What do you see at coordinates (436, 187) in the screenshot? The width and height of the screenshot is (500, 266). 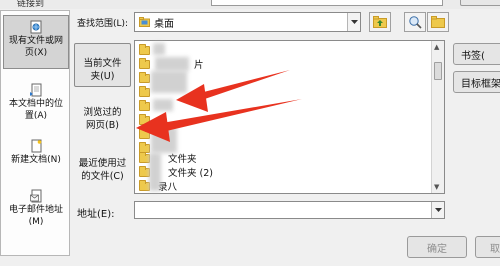 I see `scroll-down-icon: ▼` at bounding box center [436, 187].